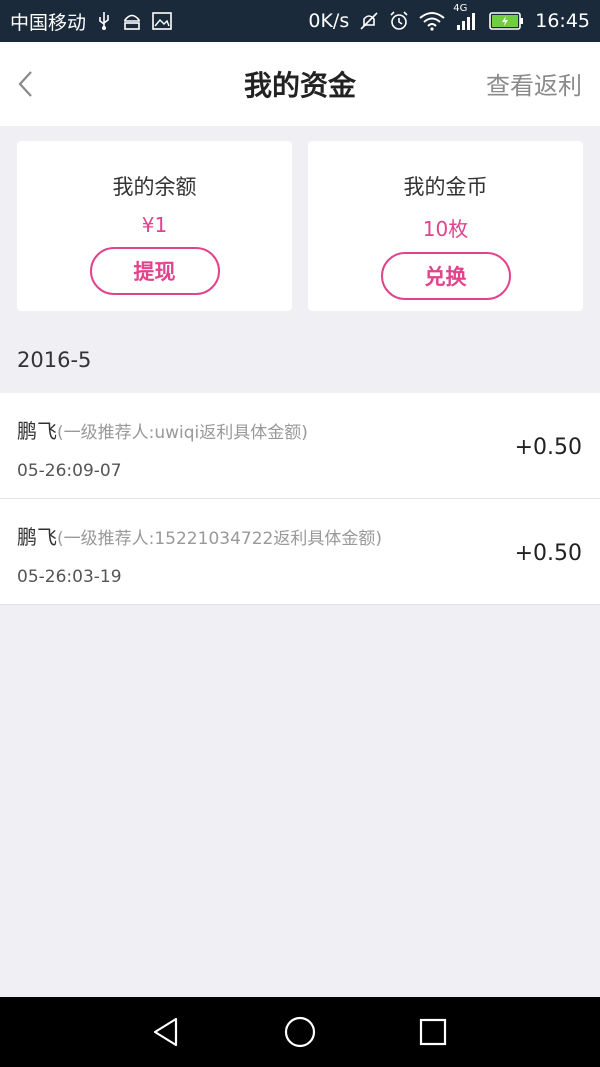 The image size is (600, 1067). I want to click on status-time: 16:45, so click(562, 21).